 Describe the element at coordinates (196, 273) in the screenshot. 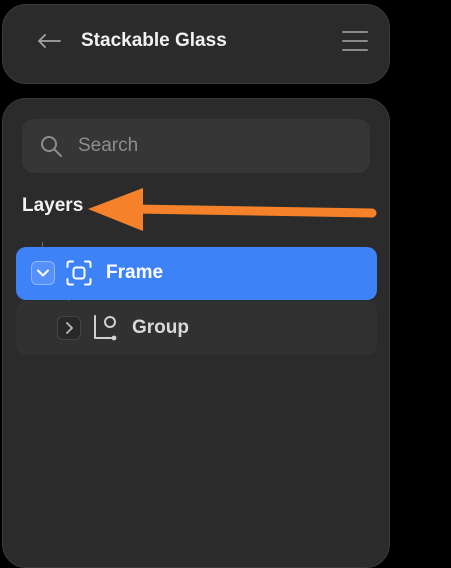

I see `layer-row-frame: Frame` at that location.